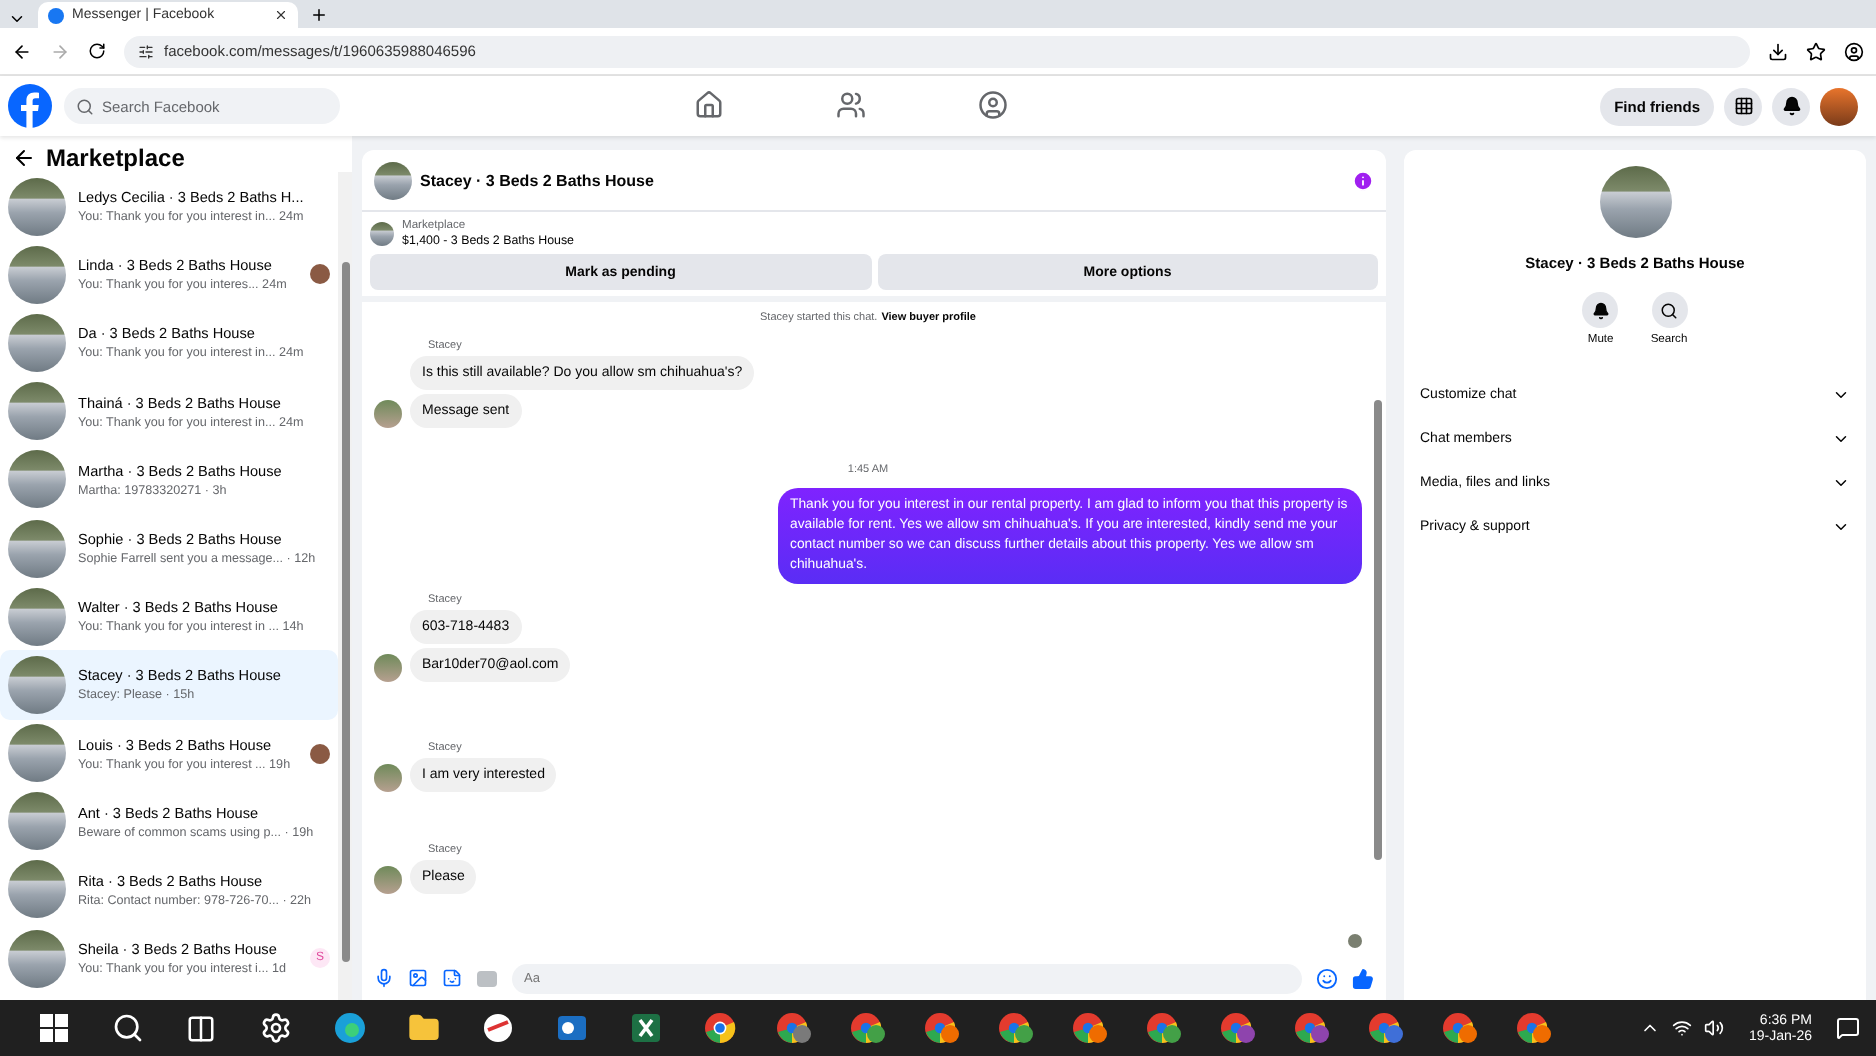  I want to click on image-icon, so click(418, 978).